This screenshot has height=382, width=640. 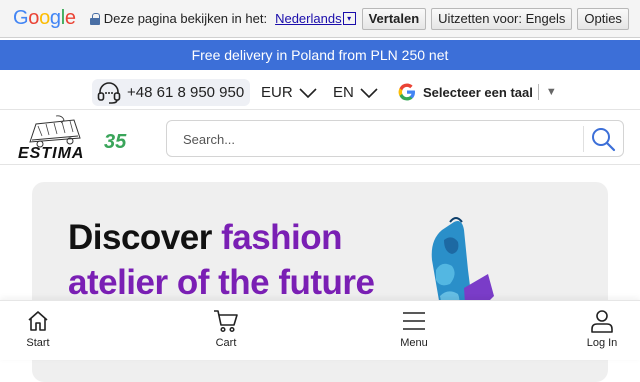 What do you see at coordinates (44, 18) in the screenshot?
I see `google-logo: Google` at bounding box center [44, 18].